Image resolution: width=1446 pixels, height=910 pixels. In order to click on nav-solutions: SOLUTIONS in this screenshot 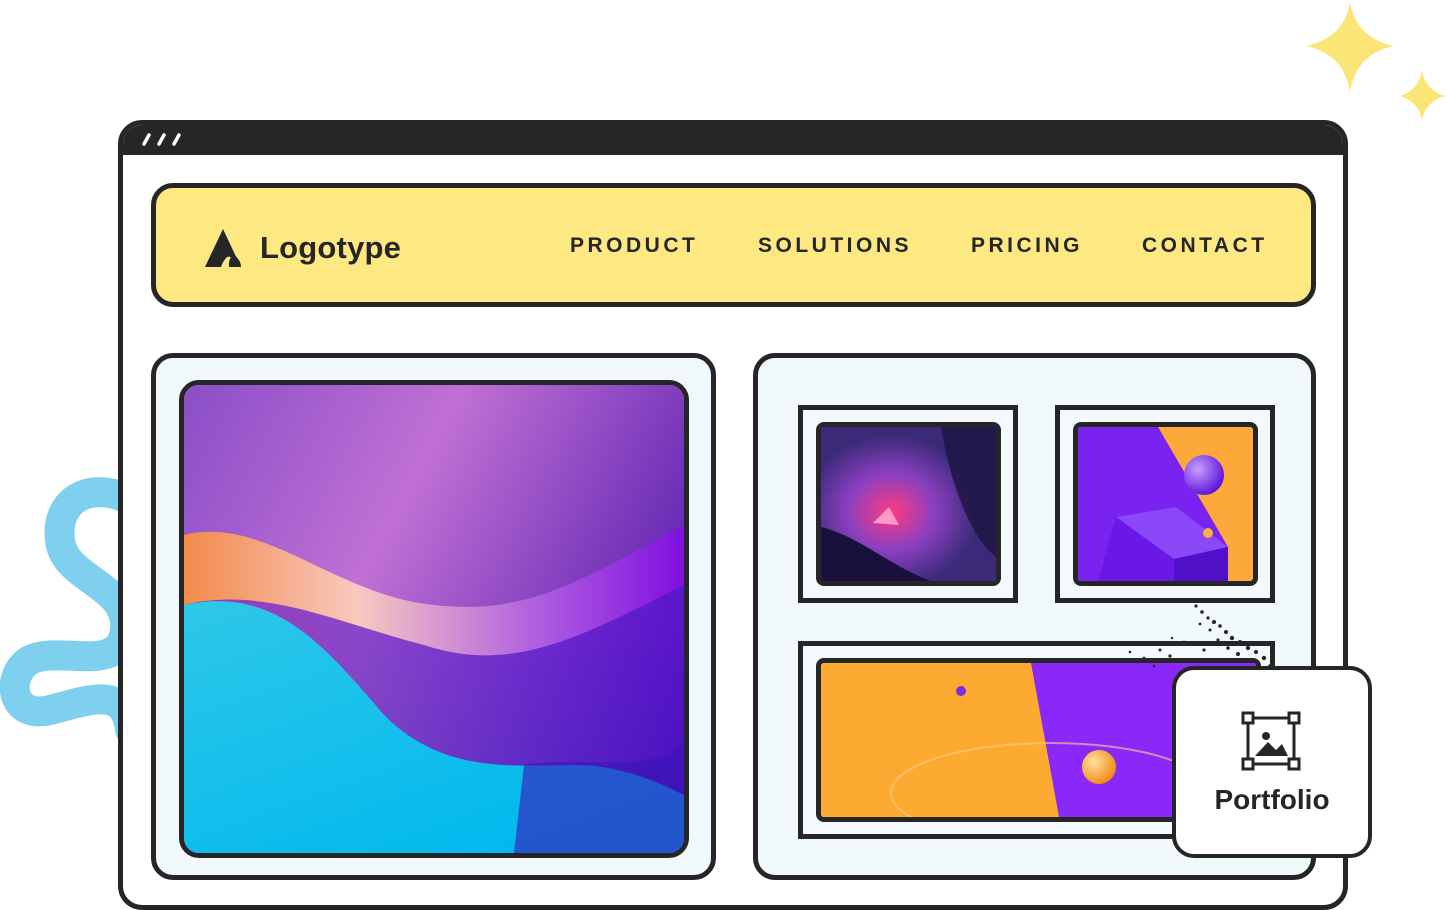, I will do `click(835, 246)`.